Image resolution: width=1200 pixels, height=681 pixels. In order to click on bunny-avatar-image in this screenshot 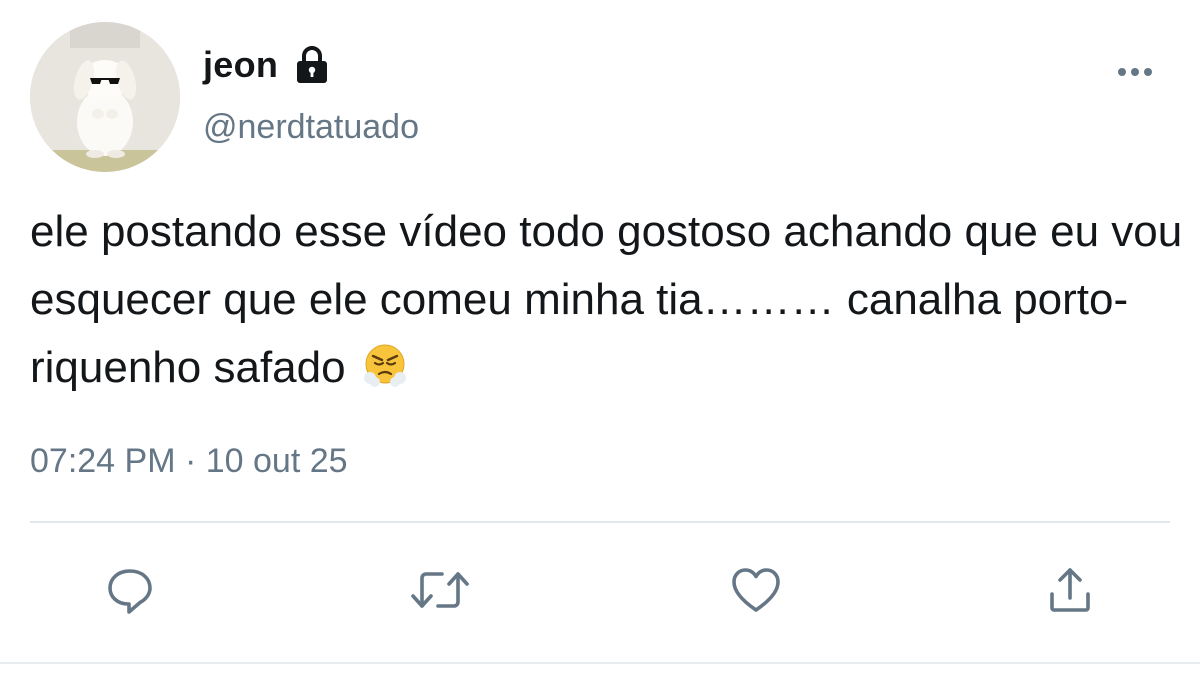, I will do `click(105, 97)`.